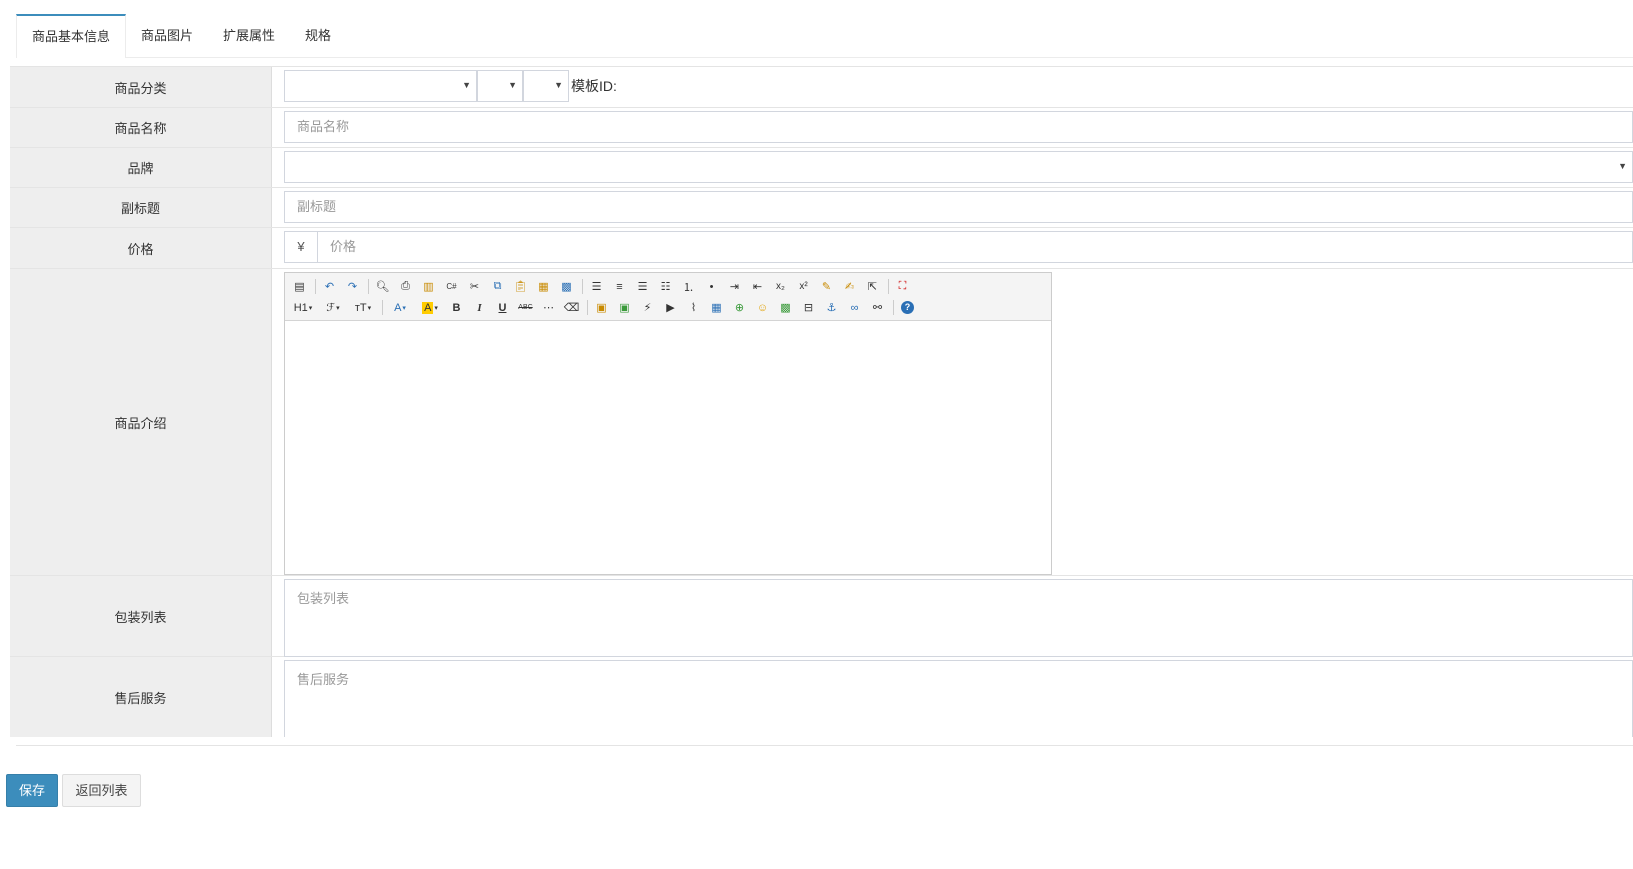 Image resolution: width=1633 pixels, height=869 pixels. I want to click on media-icon: ▶, so click(670, 307).